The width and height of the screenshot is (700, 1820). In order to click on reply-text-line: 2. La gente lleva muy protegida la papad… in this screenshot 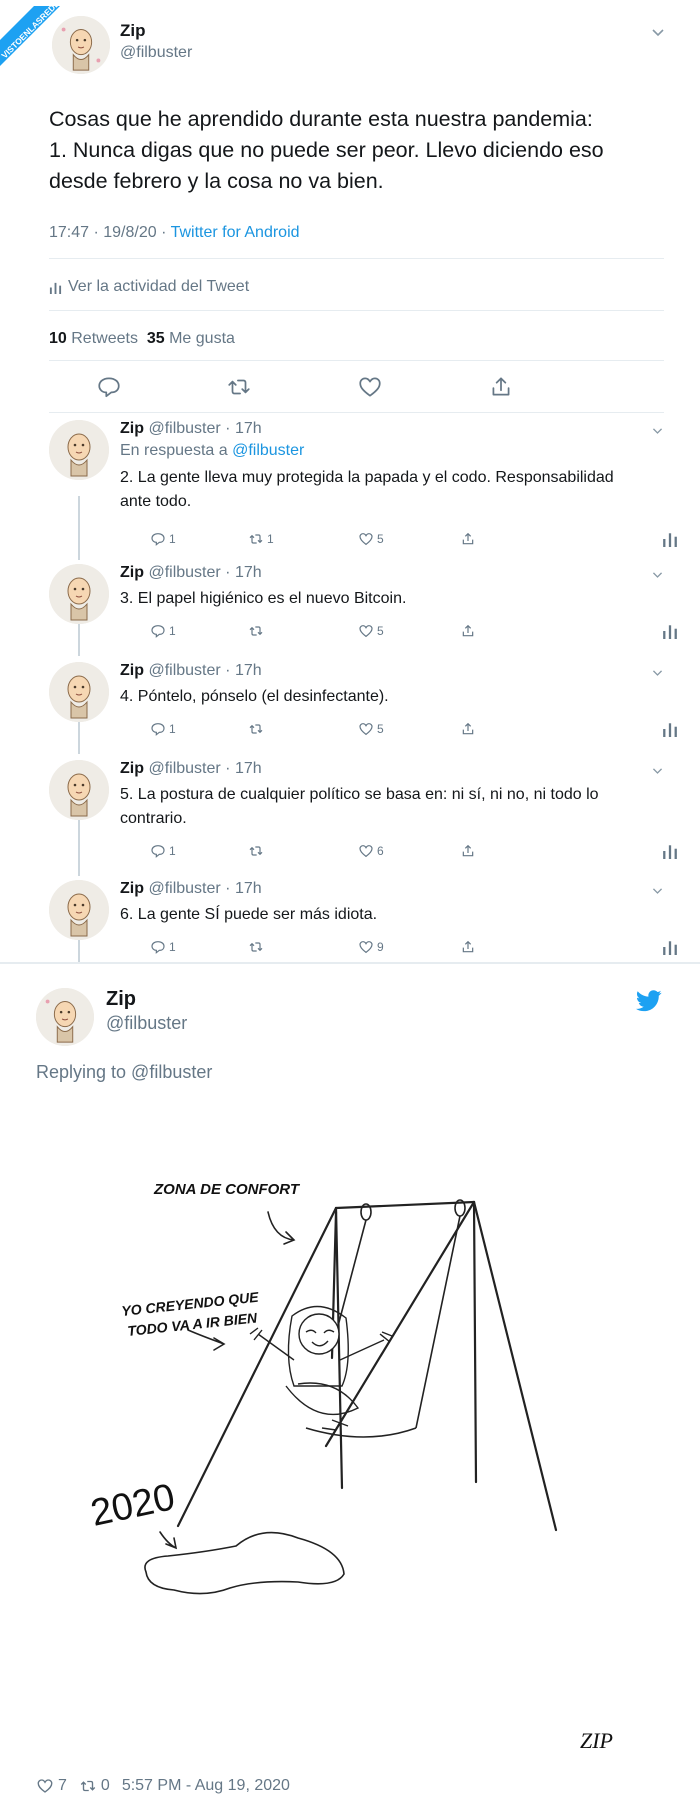, I will do `click(367, 477)`.